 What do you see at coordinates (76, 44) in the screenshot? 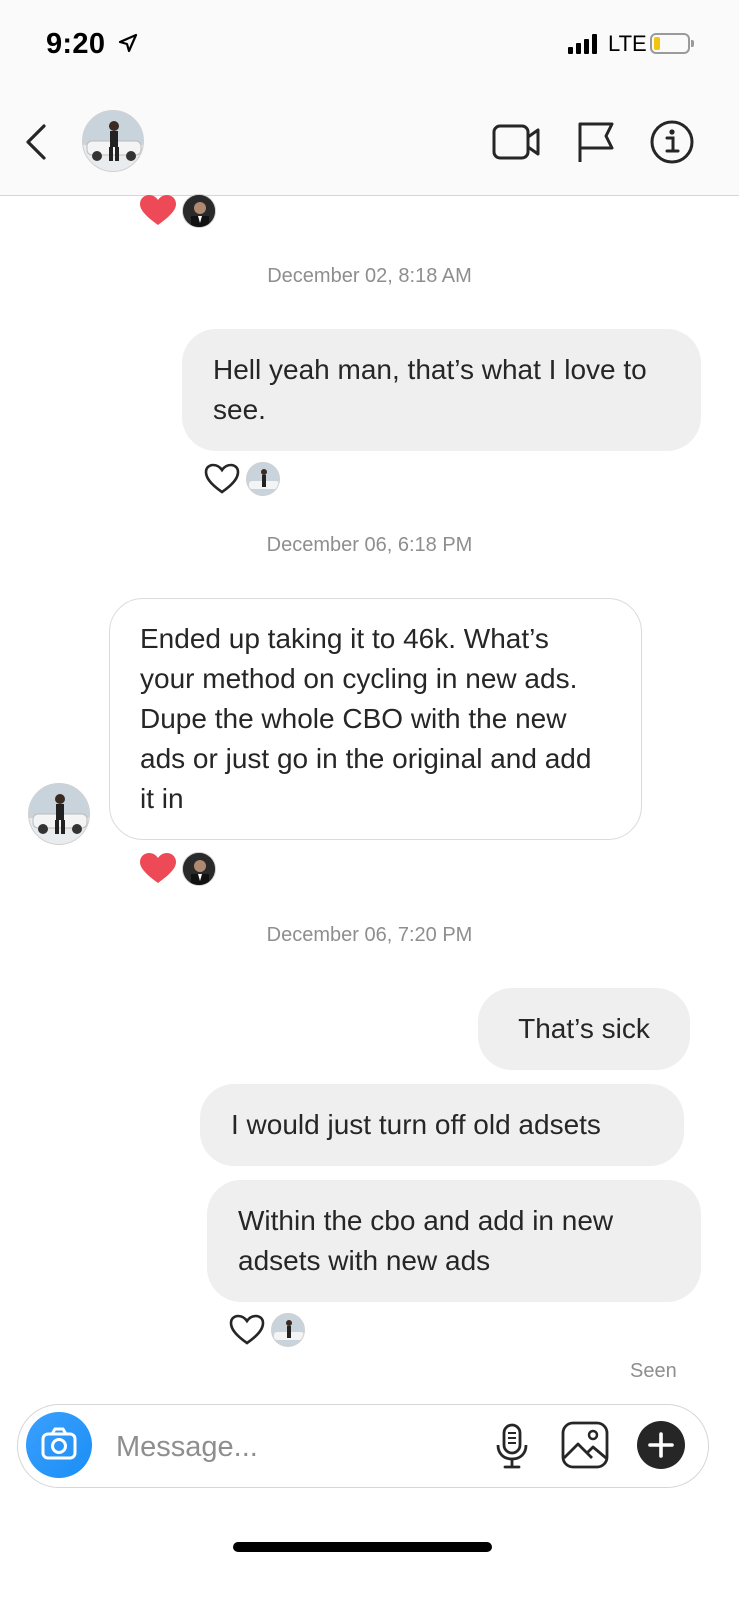
I see `status-time: 9:20` at bounding box center [76, 44].